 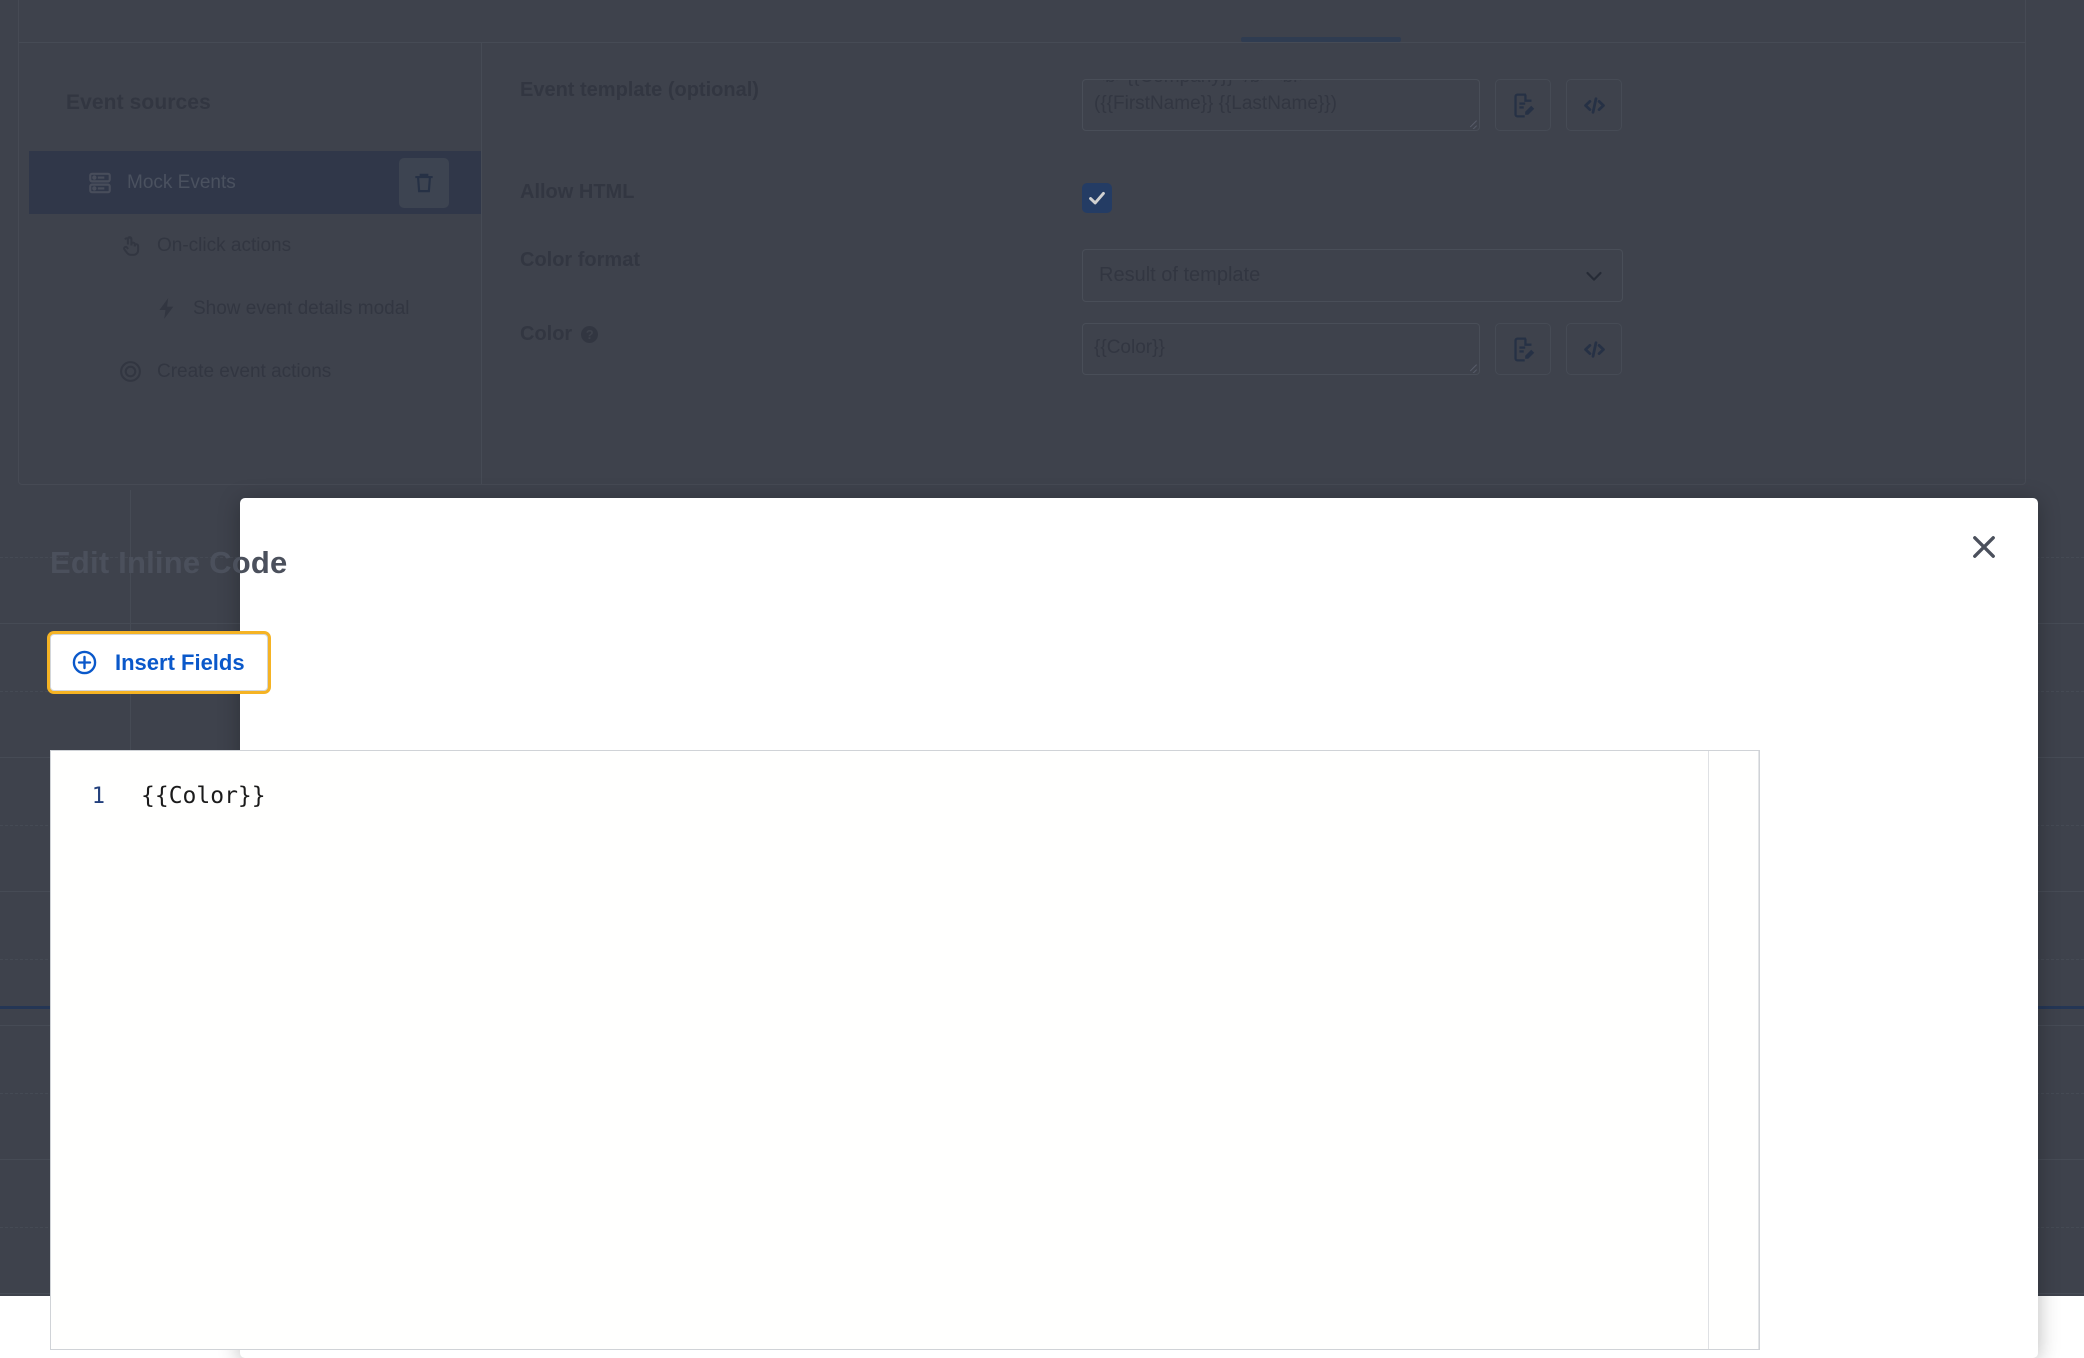 I want to click on insert-fields-button: Insert Fields, so click(x=159, y=662).